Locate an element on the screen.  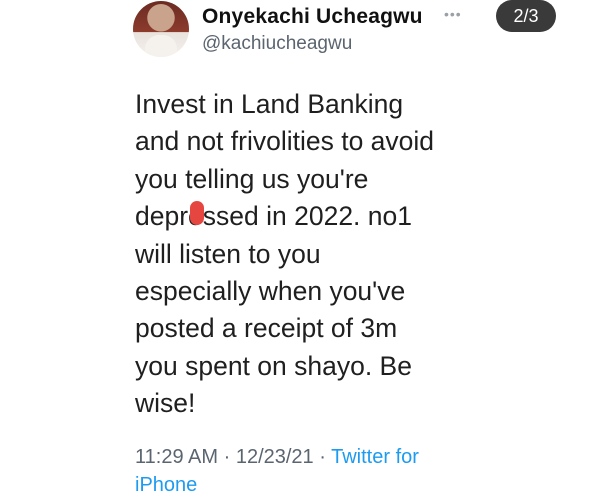
tweet-date: 12/23/21 is located at coordinates (275, 457).